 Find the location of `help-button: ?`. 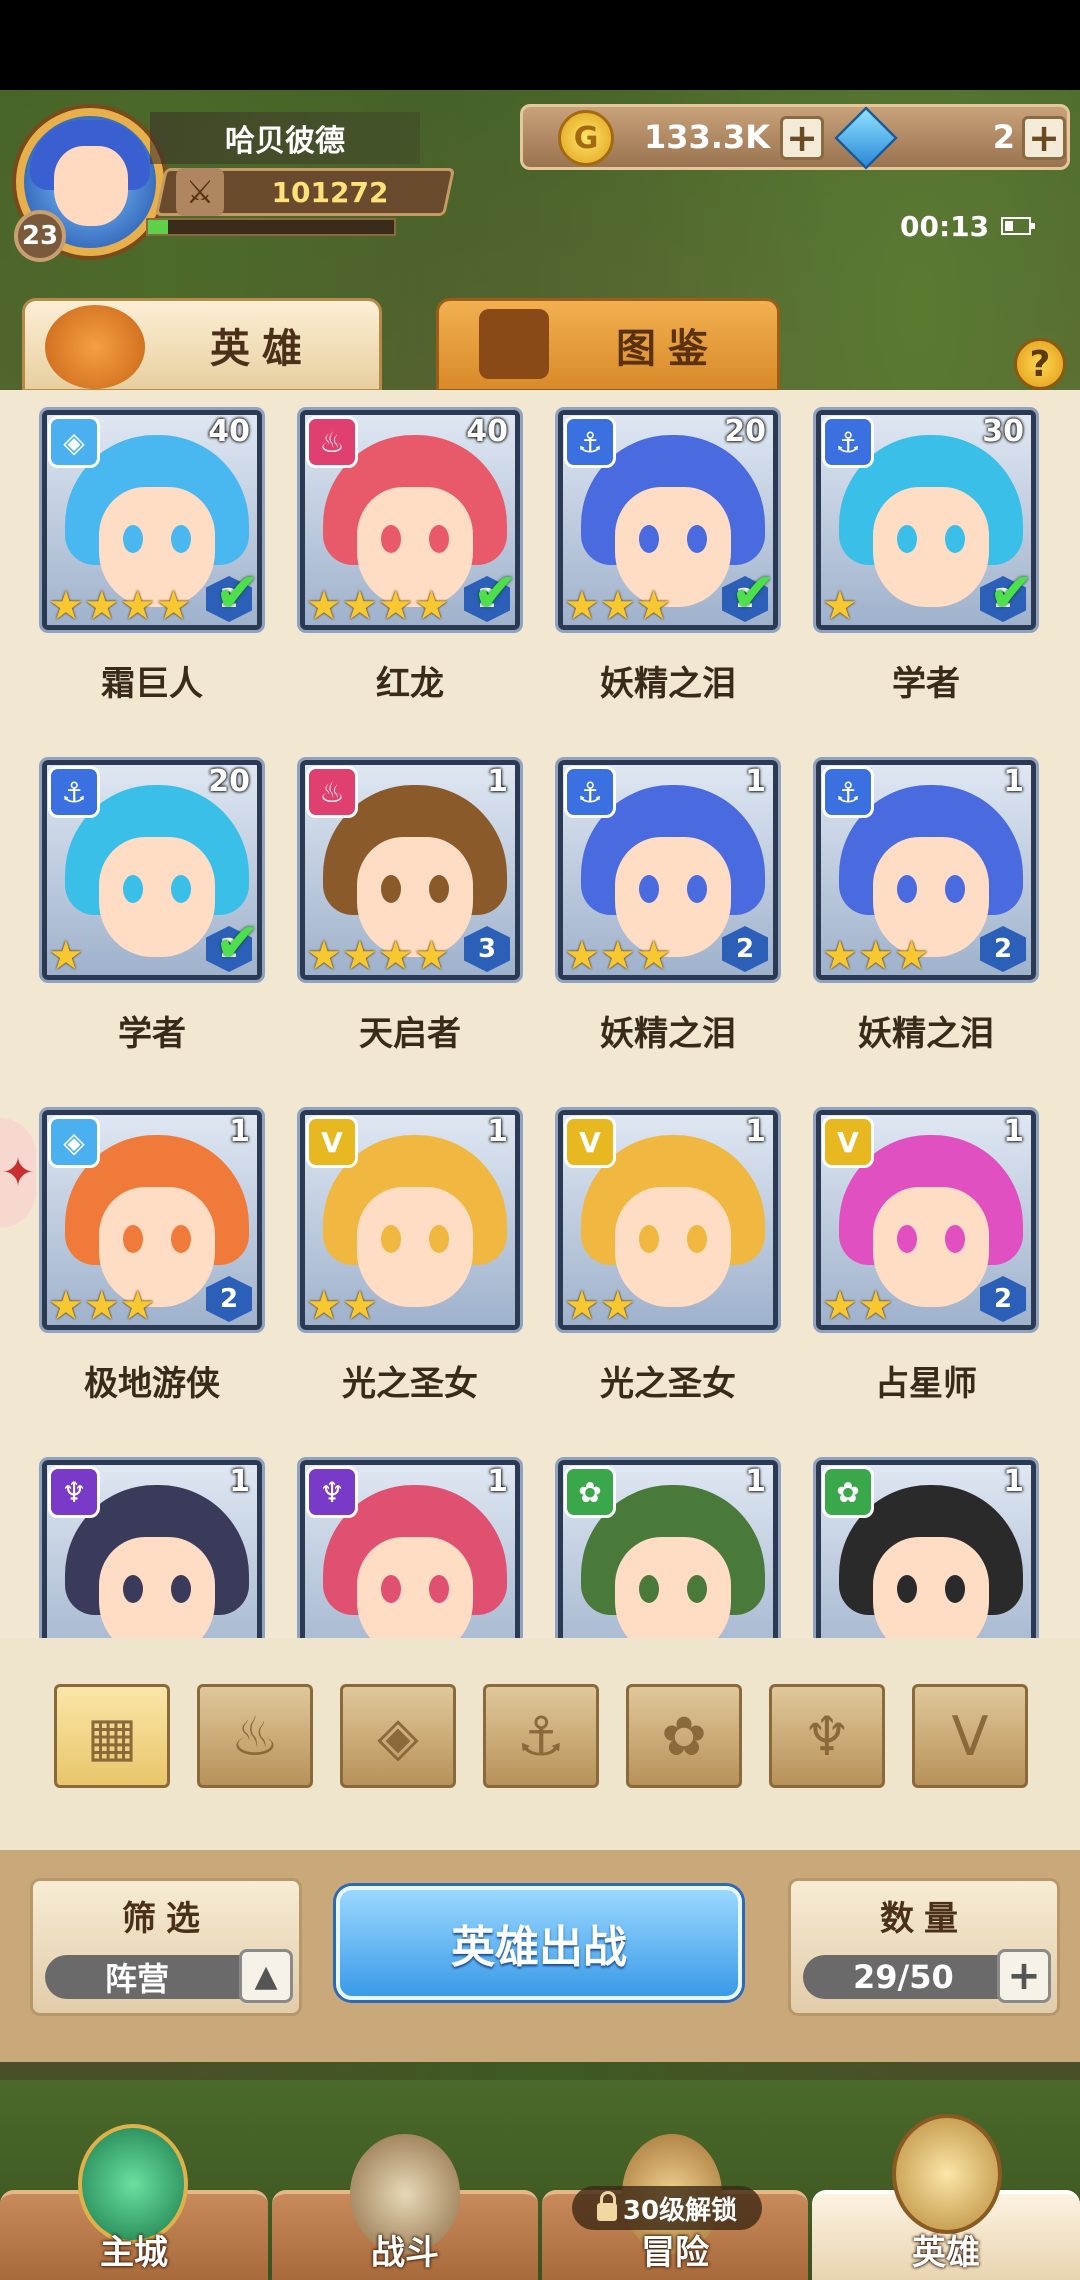

help-button: ? is located at coordinates (1040, 364).